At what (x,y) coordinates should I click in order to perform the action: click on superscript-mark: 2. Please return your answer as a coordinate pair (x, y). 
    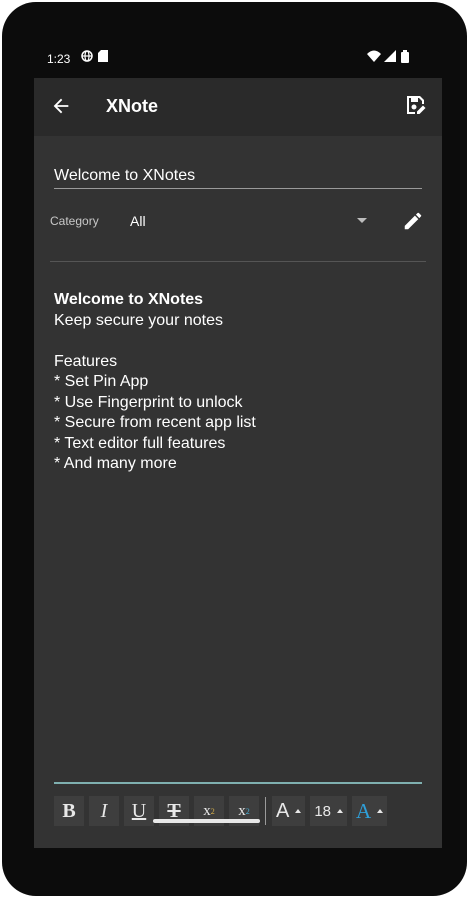
    Looking at the image, I should click on (212, 811).